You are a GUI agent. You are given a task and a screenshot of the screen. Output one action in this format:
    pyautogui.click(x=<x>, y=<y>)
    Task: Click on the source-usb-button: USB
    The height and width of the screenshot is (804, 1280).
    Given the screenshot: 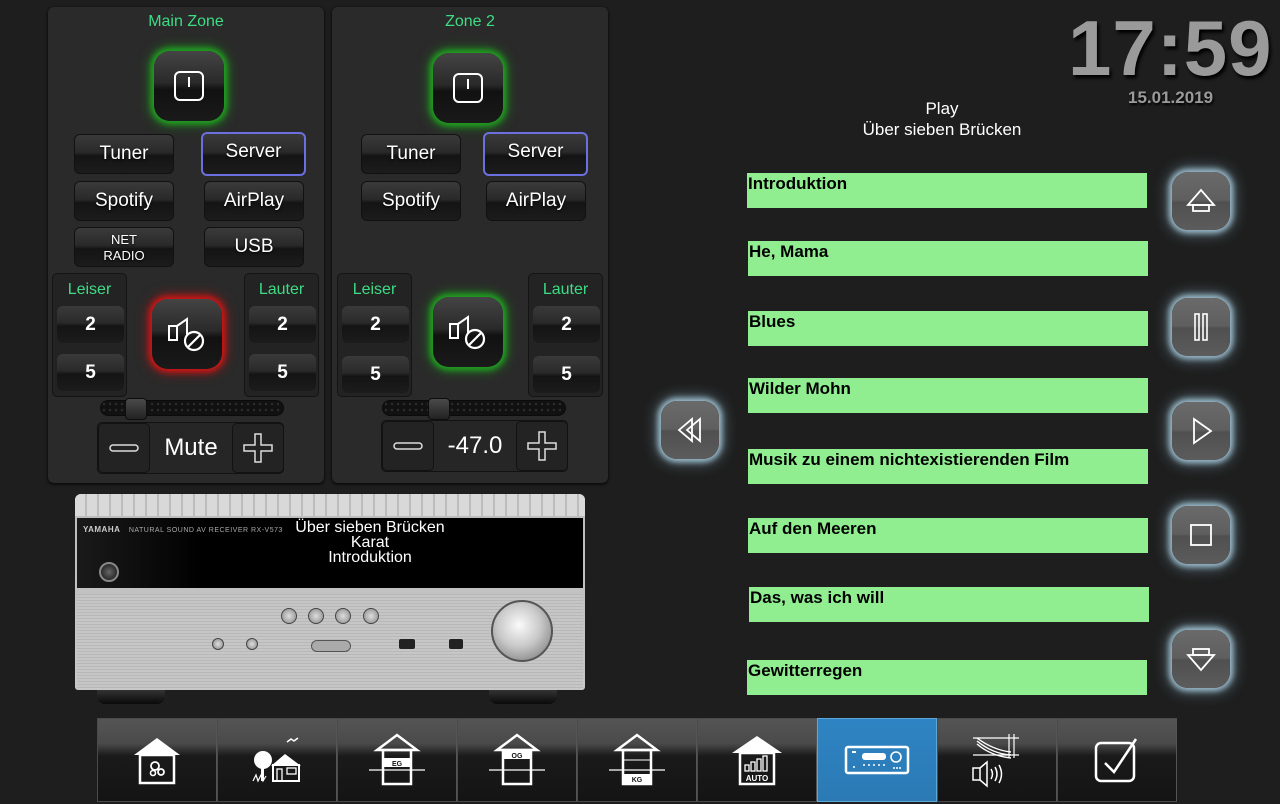 What is the action you would take?
    pyautogui.click(x=254, y=247)
    